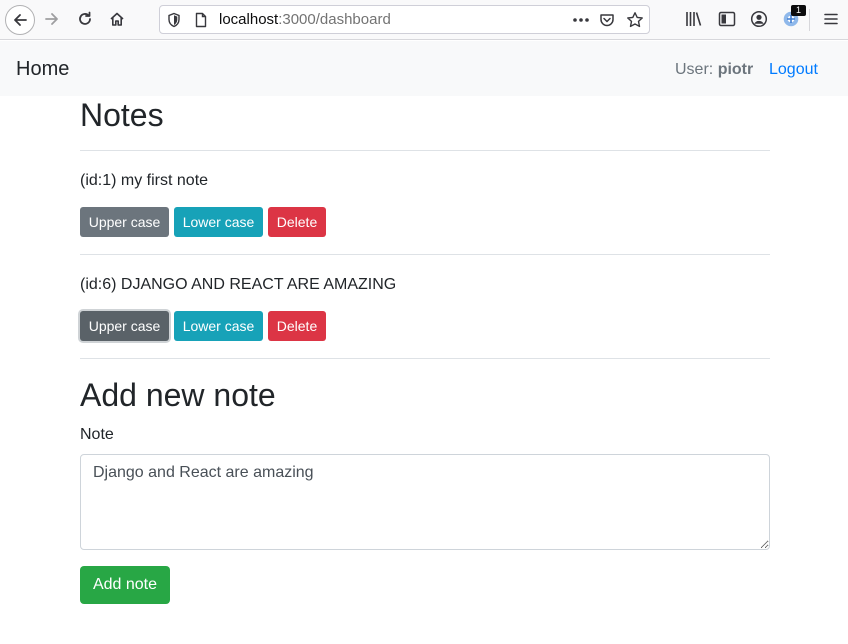 The image size is (848, 644). I want to click on home-icon, so click(117, 19).